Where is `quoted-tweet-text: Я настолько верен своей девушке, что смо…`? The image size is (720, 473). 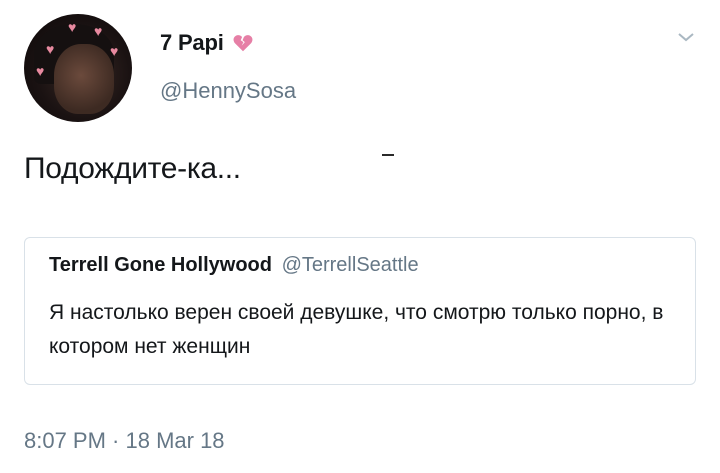 quoted-tweet-text: Я настолько верен своей девушке, что смо… is located at coordinates (356, 329).